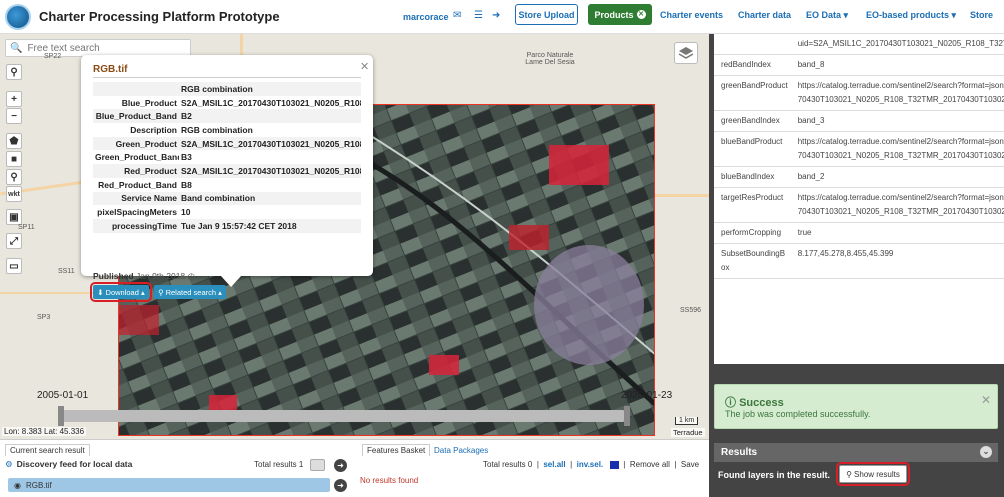 This screenshot has width=1004, height=497. I want to click on nav-eo-data: EO Data ▾, so click(827, 15).